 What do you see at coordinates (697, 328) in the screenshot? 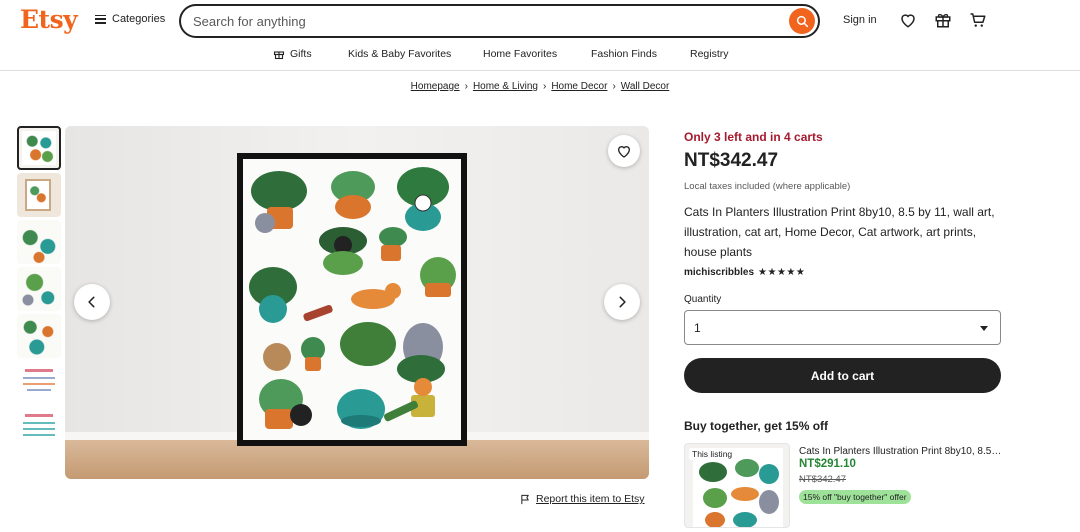
I see `quantity-value: 1` at bounding box center [697, 328].